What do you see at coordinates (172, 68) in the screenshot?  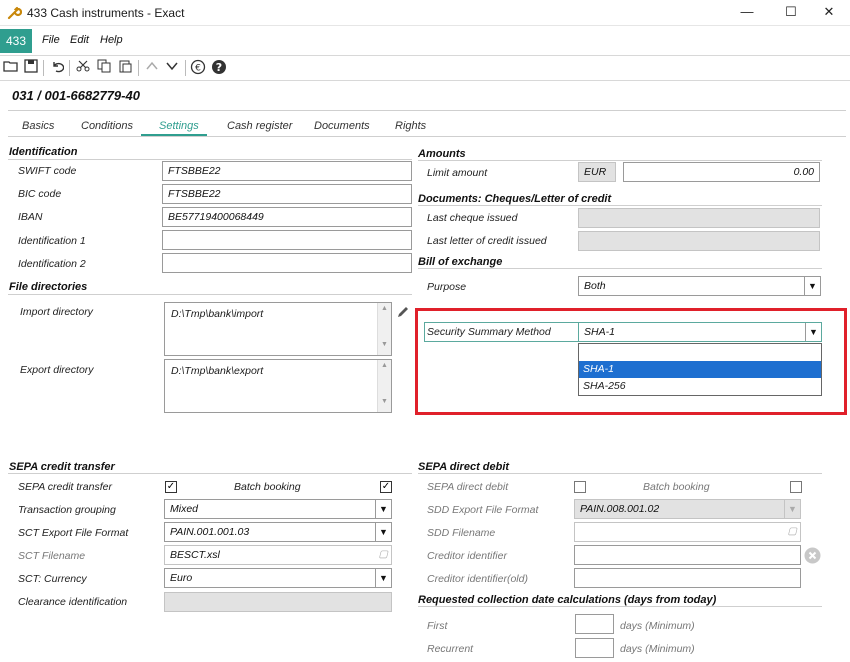 I see `chevron-down-icon` at bounding box center [172, 68].